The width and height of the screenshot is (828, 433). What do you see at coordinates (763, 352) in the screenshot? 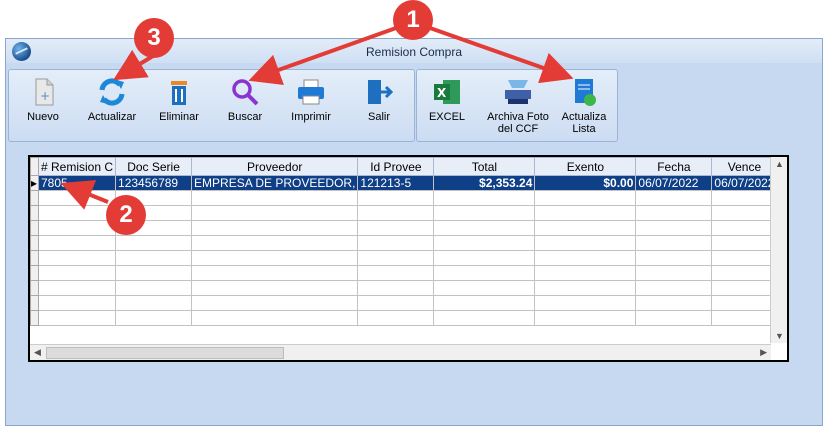
I see `scroll-right-icon: ▶` at bounding box center [763, 352].